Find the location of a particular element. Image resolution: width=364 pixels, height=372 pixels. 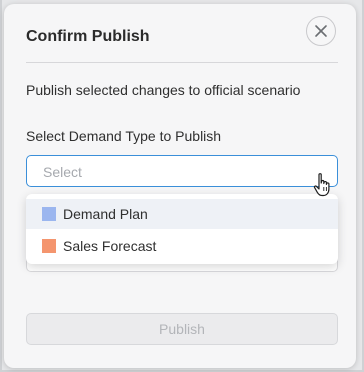

option-demand-plan: Demand Plan is located at coordinates (182, 214).